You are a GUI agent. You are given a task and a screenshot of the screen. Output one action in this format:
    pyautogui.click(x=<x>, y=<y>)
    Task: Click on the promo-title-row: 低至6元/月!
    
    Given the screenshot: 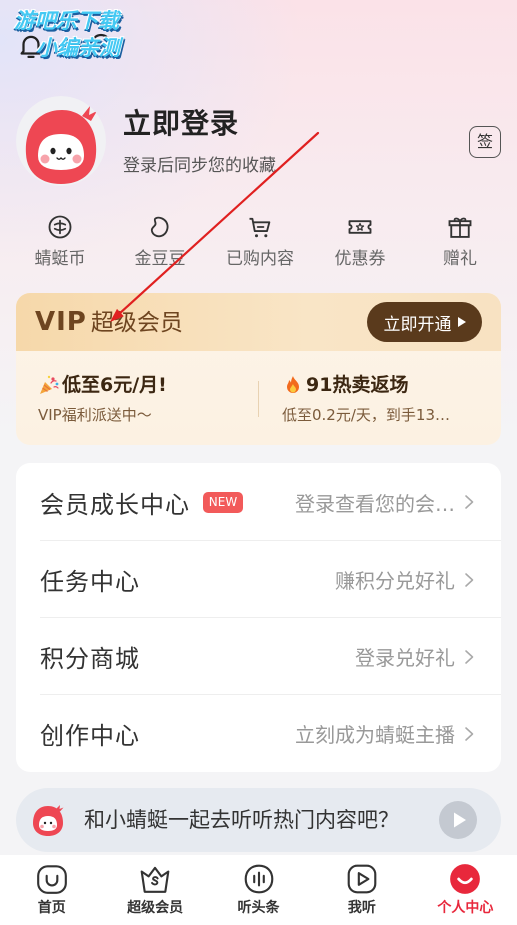 What is the action you would take?
    pyautogui.click(x=102, y=385)
    